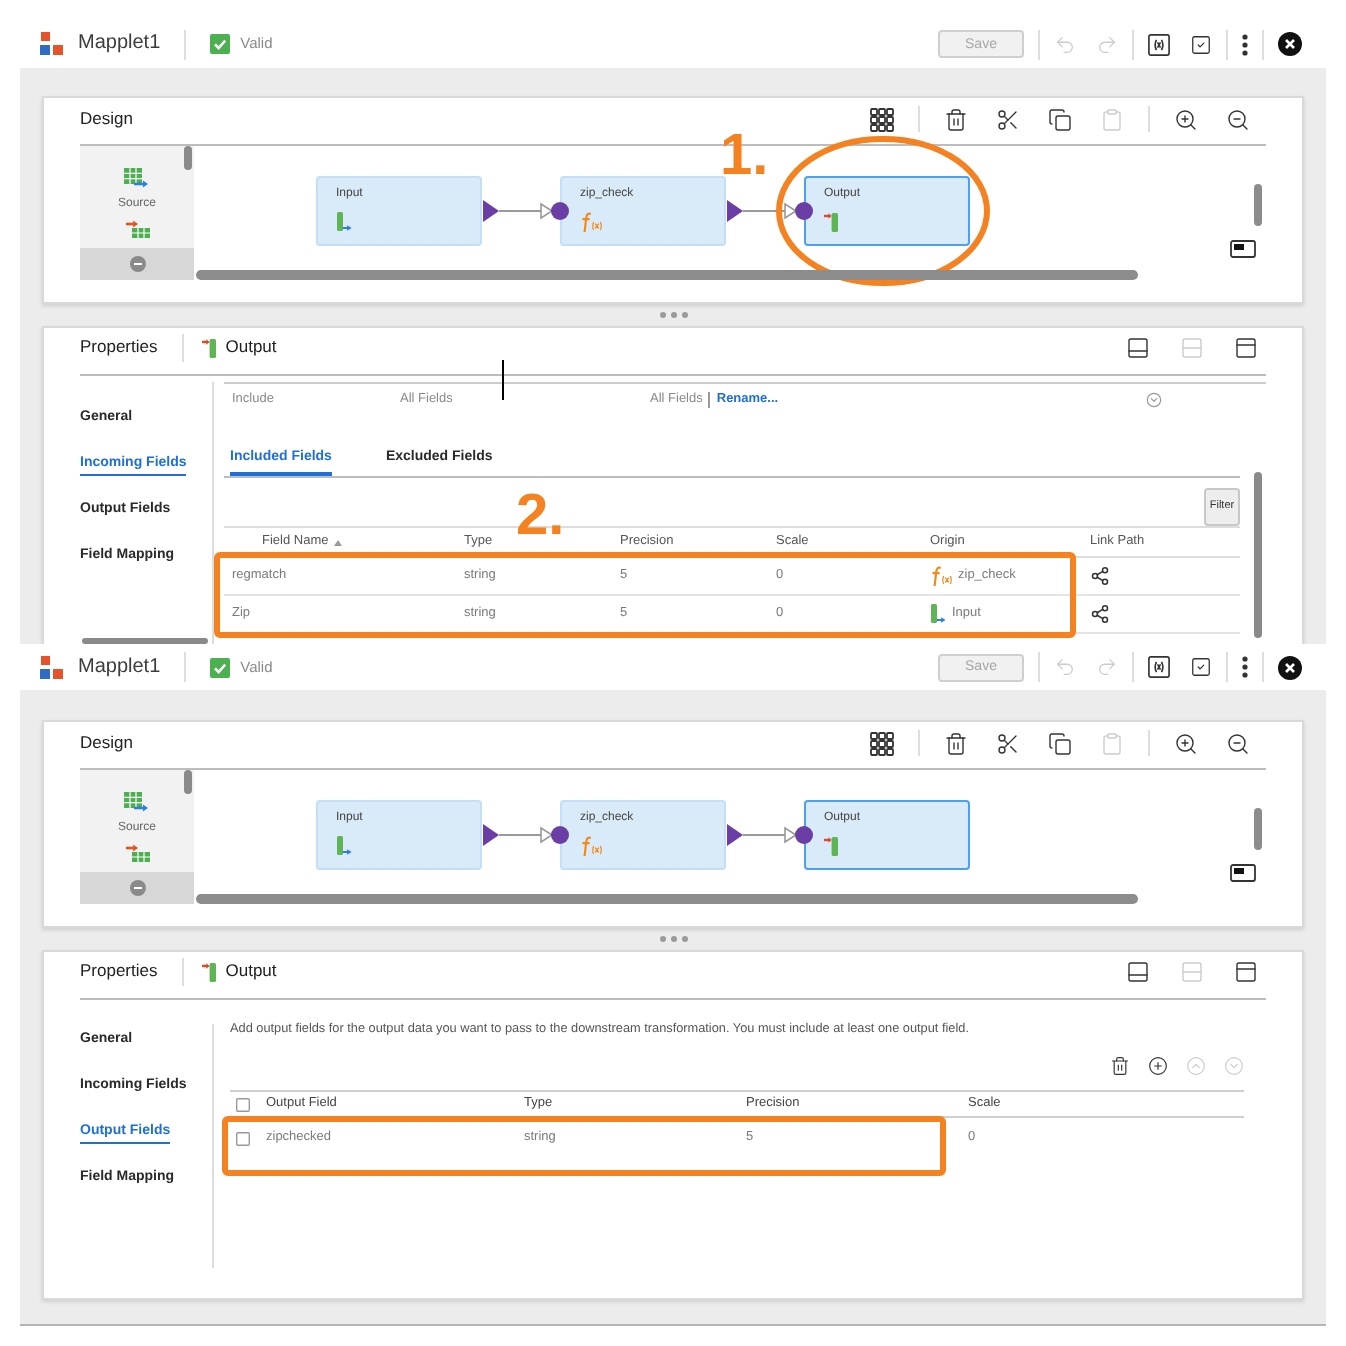 The width and height of the screenshot is (1346, 1346). I want to click on chevron-down-circle-icon, so click(1154, 400).